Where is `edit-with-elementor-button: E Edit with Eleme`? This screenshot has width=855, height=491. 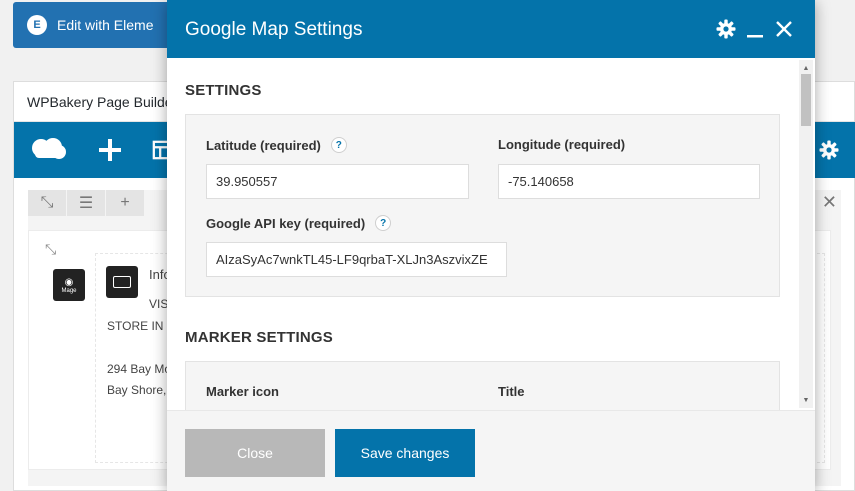 edit-with-elementor-button: E Edit with Eleme is located at coordinates (93, 25).